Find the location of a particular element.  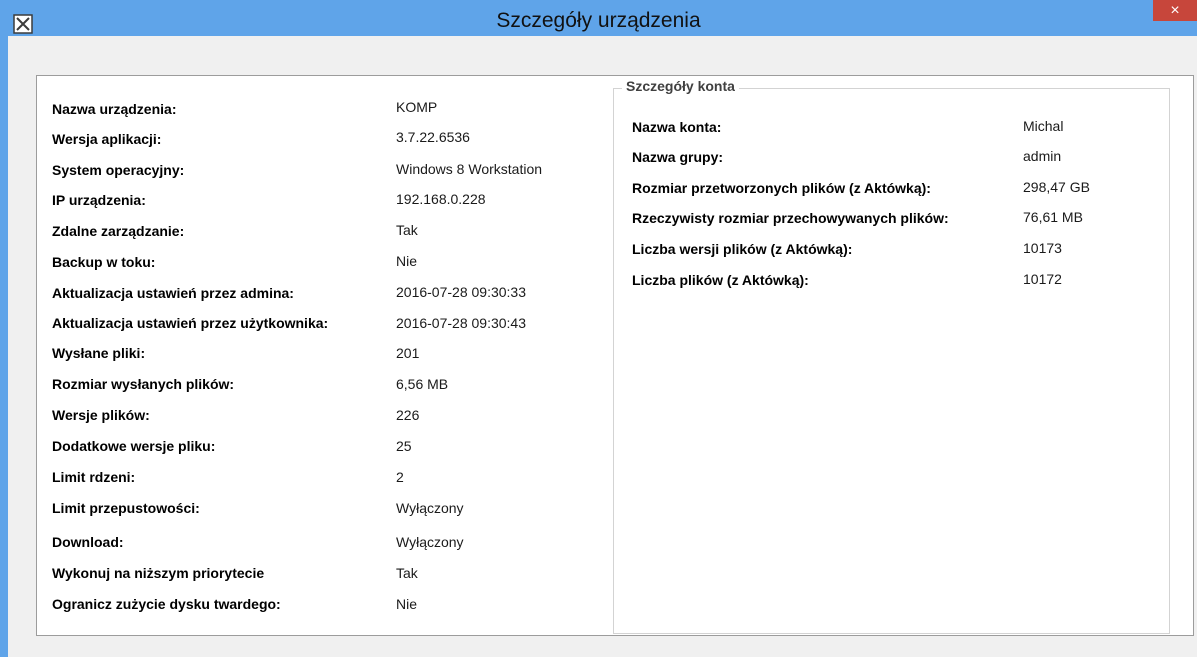

device-value: 2016-07-28 09:30:43 is located at coordinates (461, 323).